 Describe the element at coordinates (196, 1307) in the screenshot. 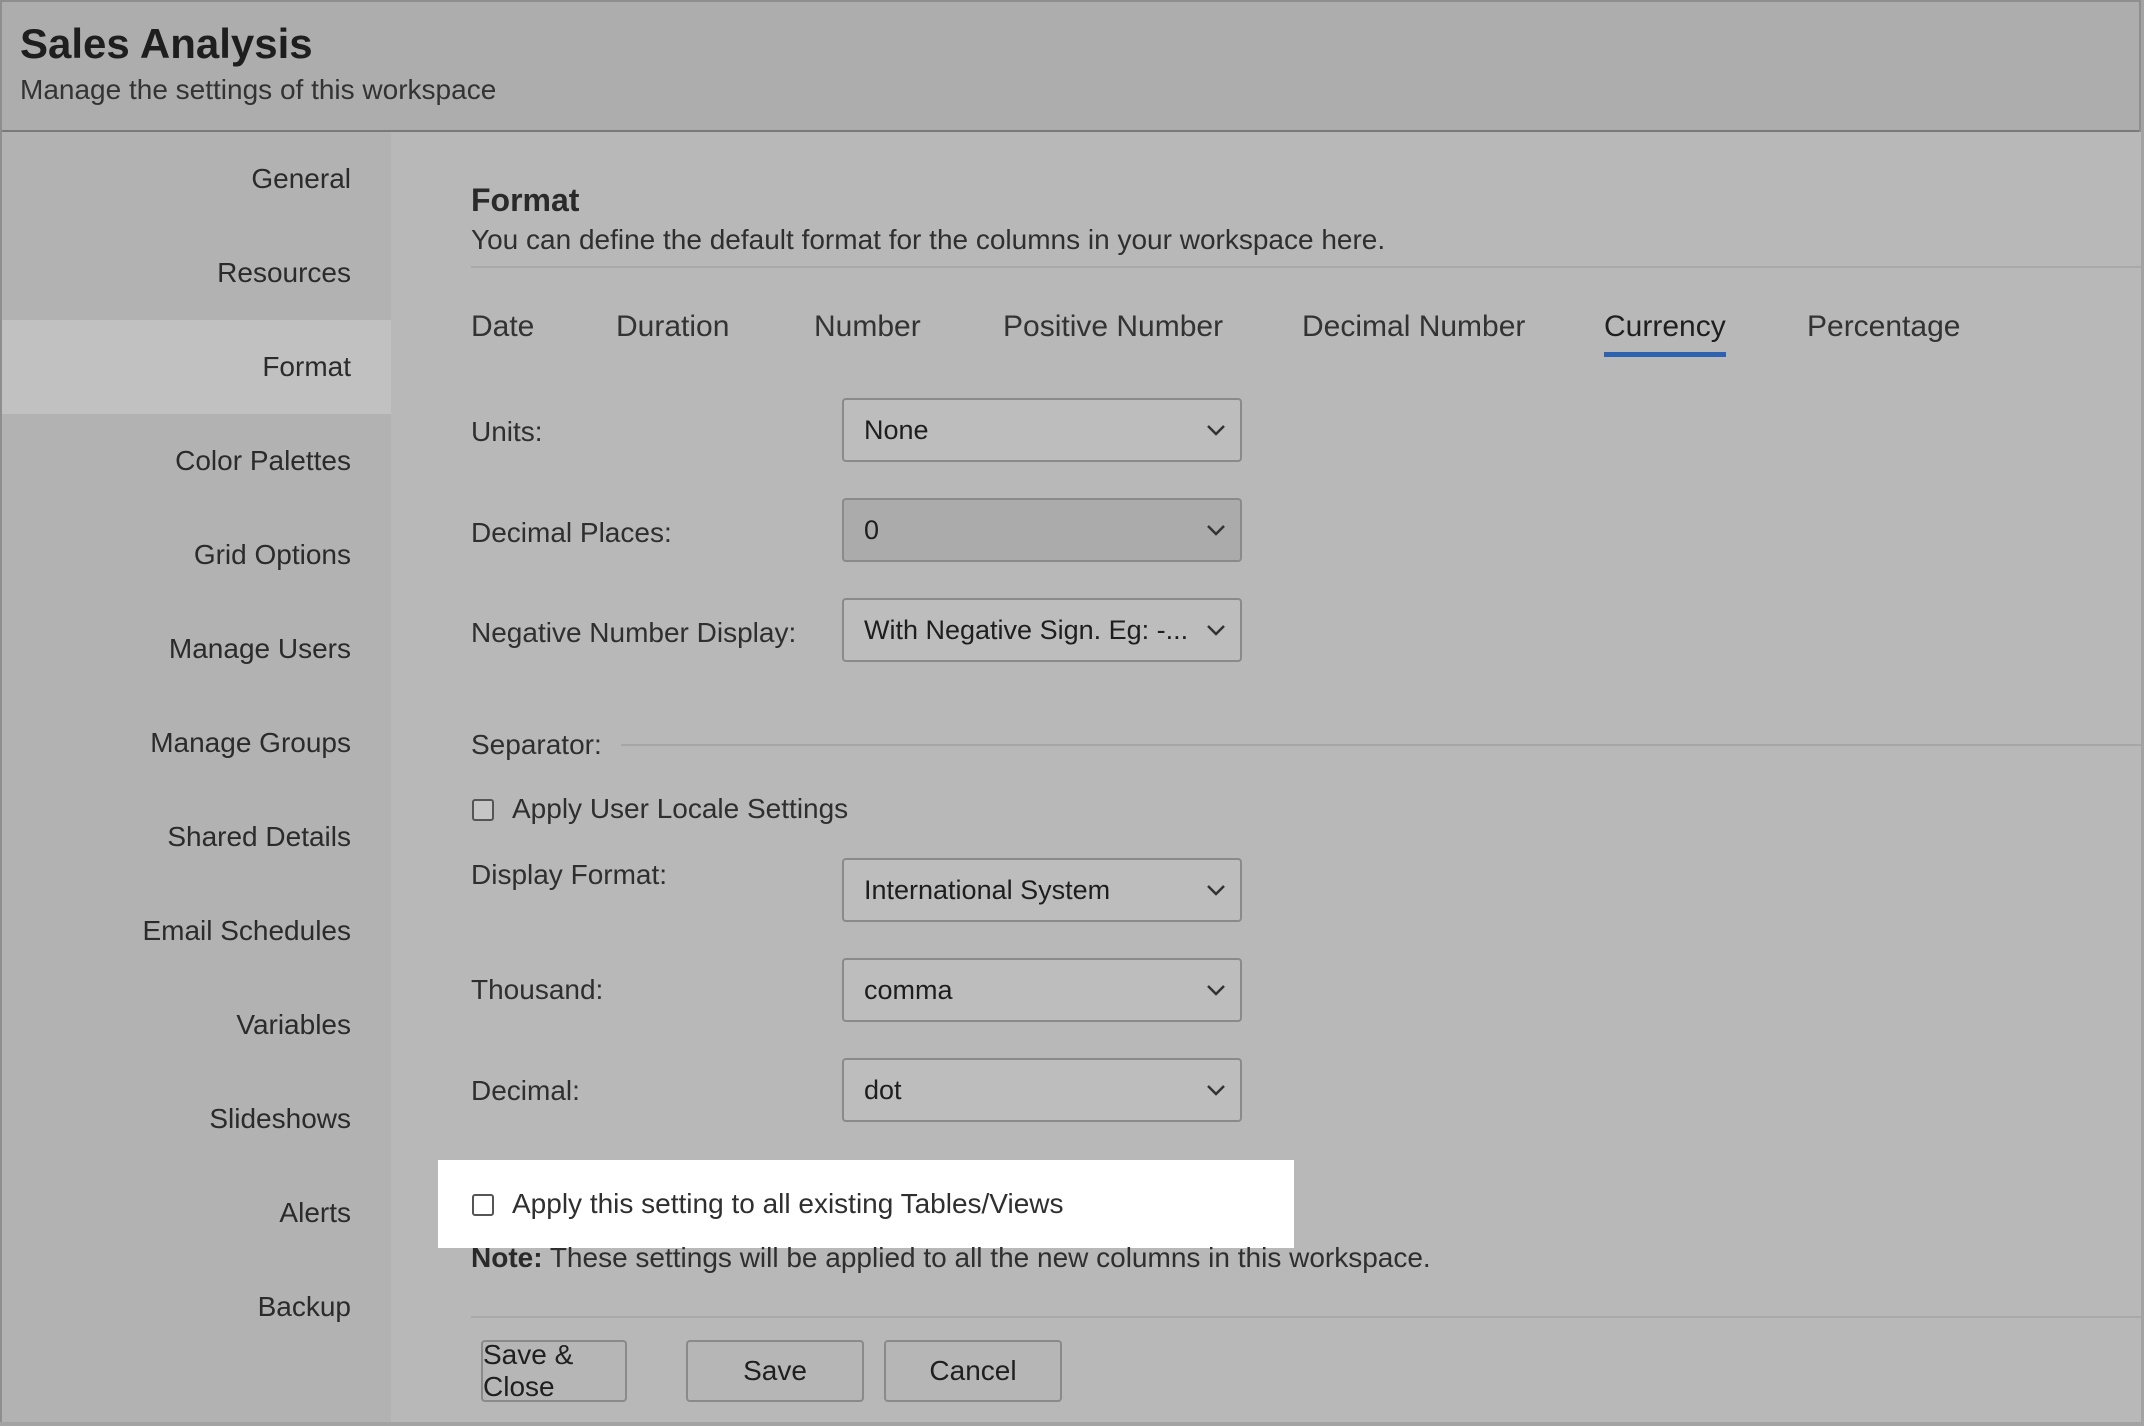

I see `sidebar-item-backup: Backup` at that location.